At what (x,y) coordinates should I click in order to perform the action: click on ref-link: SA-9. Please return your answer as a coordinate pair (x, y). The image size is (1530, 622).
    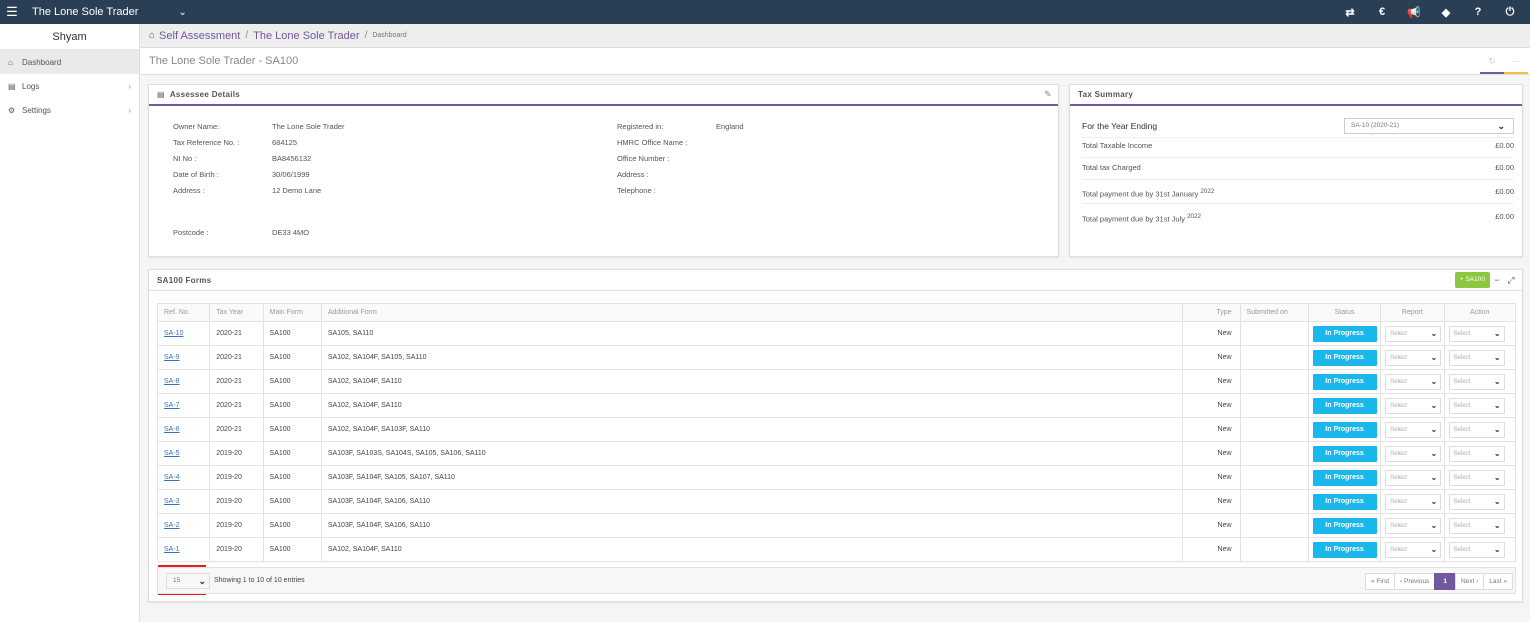
    Looking at the image, I should click on (183, 357).